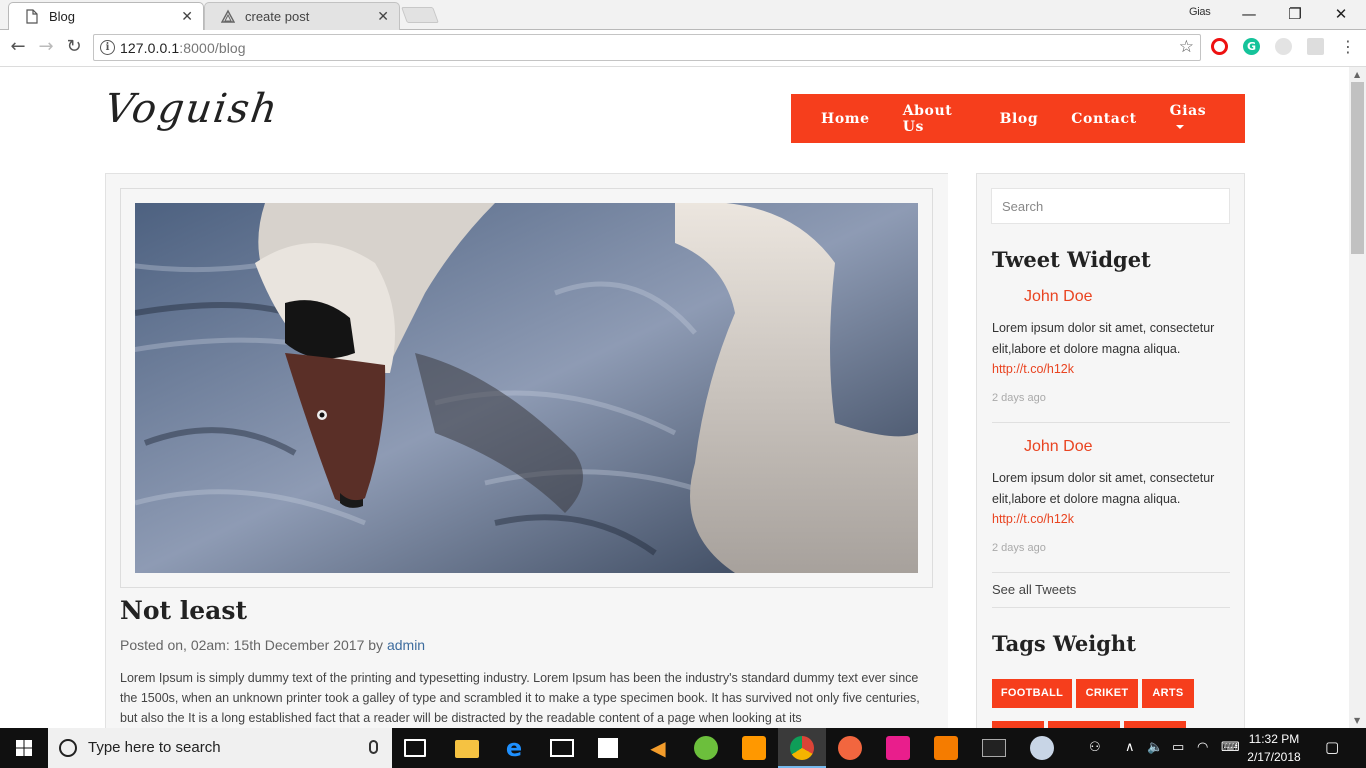  Describe the element at coordinates (467, 749) in the screenshot. I see `file-explorer-icon` at that location.